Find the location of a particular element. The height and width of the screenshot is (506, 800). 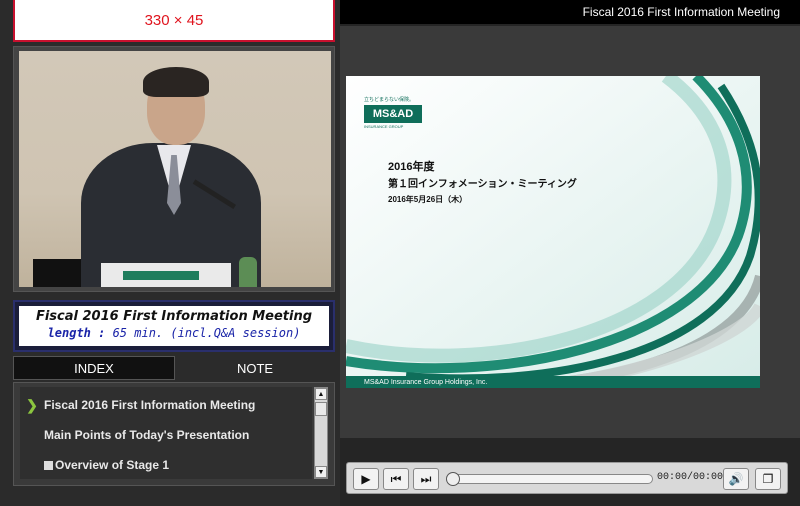

slide-title-block: 2016年度 第１回インフォメーション・ミーティング 2016年5月26日（木） is located at coordinates (482, 181).